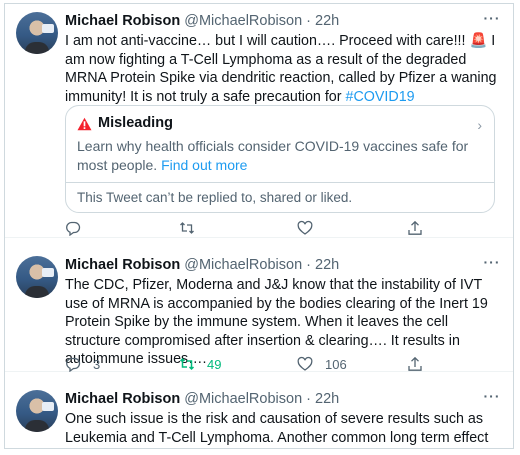 This screenshot has height=455, width=520. Describe the element at coordinates (380, 97) in the screenshot. I see `hashtag-link: #COVID19` at that location.